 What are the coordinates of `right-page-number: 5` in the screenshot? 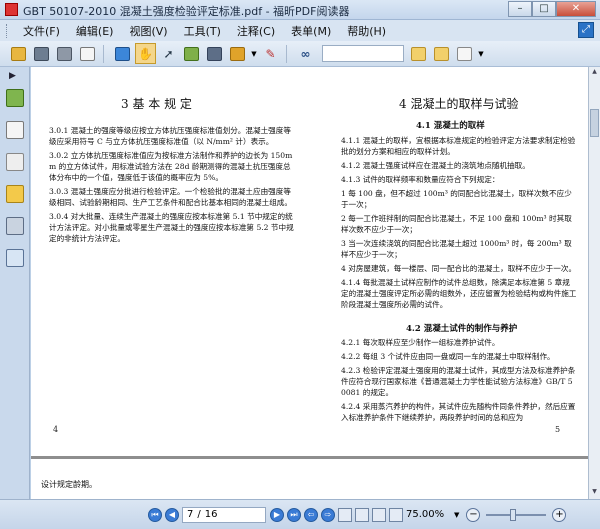 It's located at (558, 429).